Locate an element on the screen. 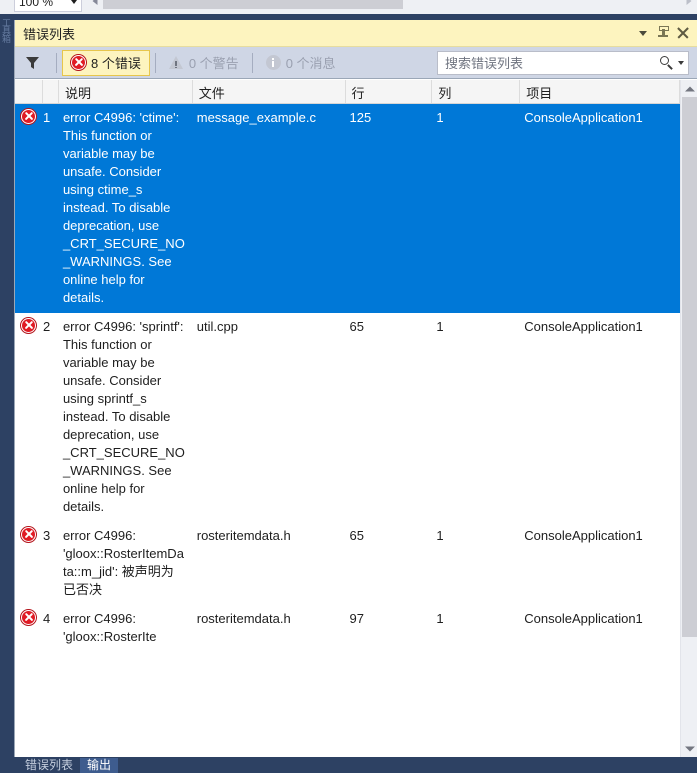  errors-filter-button: 8 个错误 is located at coordinates (106, 62).